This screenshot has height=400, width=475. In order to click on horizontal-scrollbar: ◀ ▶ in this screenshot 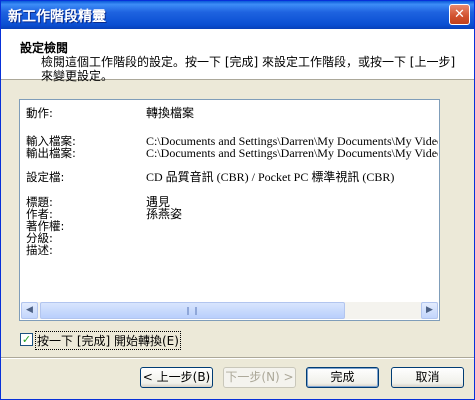, I will do `click(229, 310)`.